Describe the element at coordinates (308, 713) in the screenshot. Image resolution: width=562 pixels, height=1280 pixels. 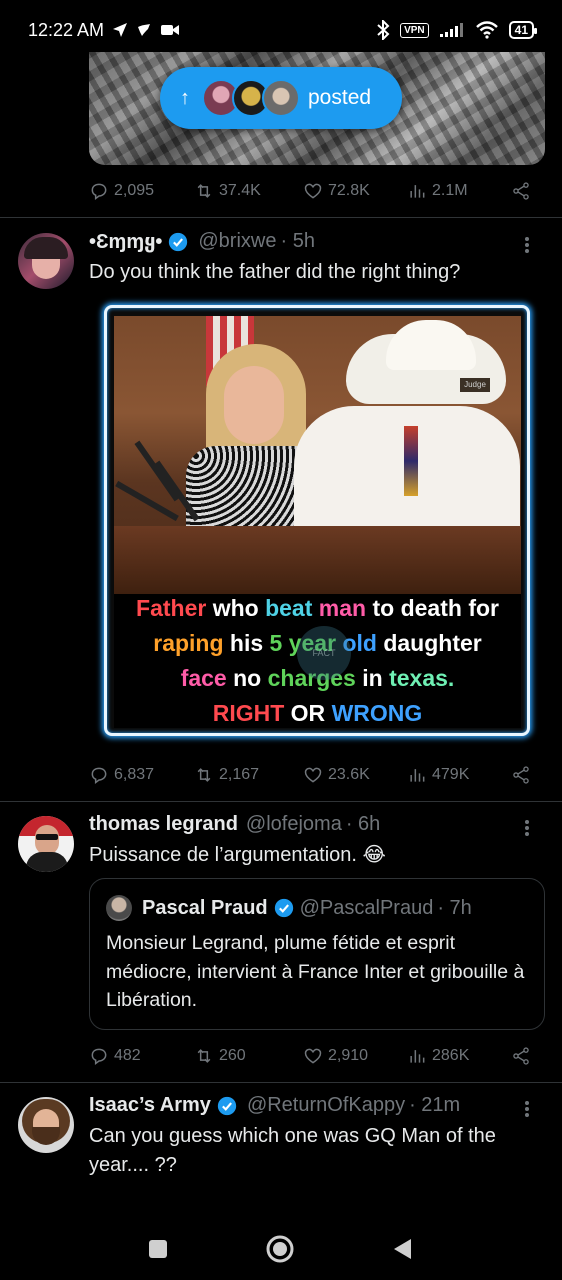
I see `caption-word: OR` at that location.